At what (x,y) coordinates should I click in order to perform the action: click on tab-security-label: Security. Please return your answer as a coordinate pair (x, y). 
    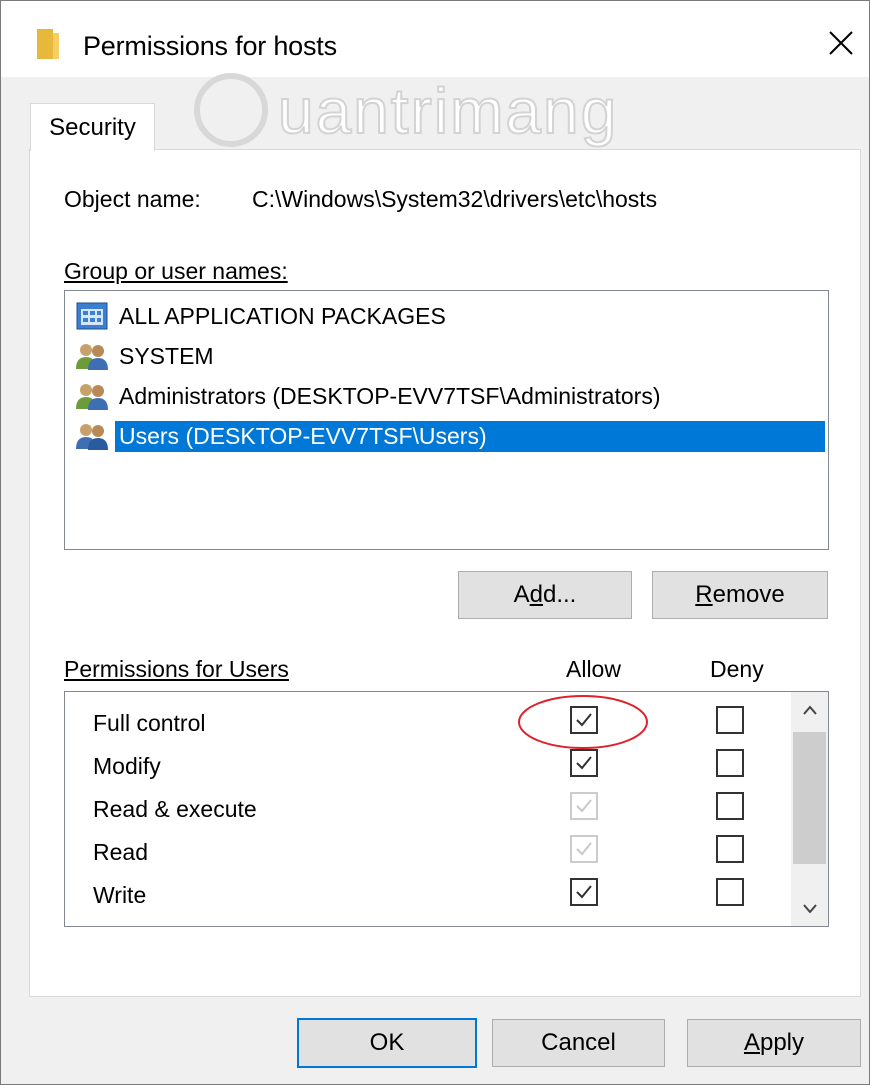
    Looking at the image, I should click on (92, 127).